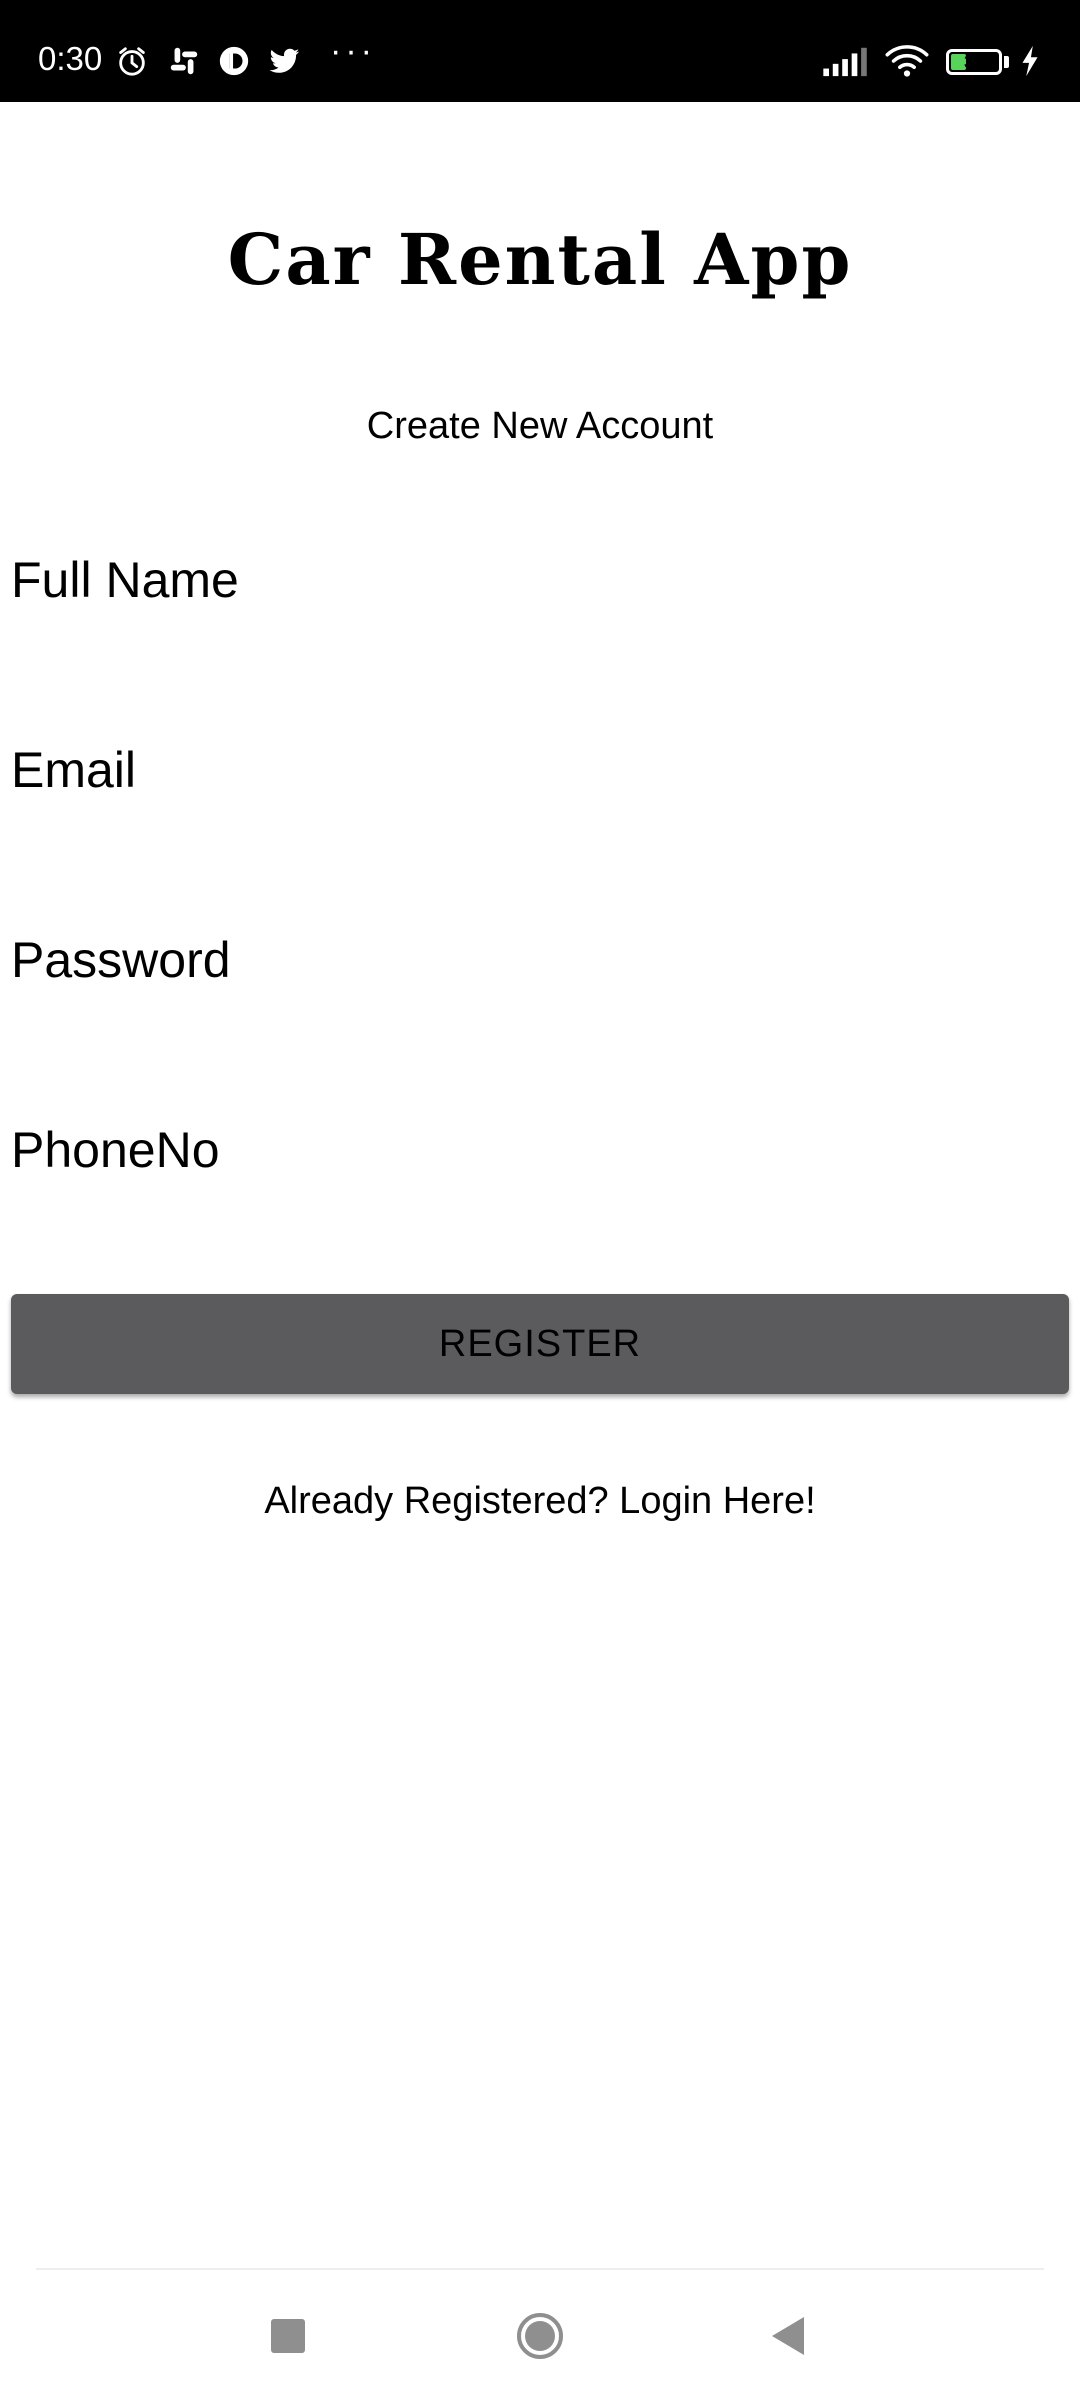  What do you see at coordinates (540, 1344) in the screenshot?
I see `register-button: REGISTER` at bounding box center [540, 1344].